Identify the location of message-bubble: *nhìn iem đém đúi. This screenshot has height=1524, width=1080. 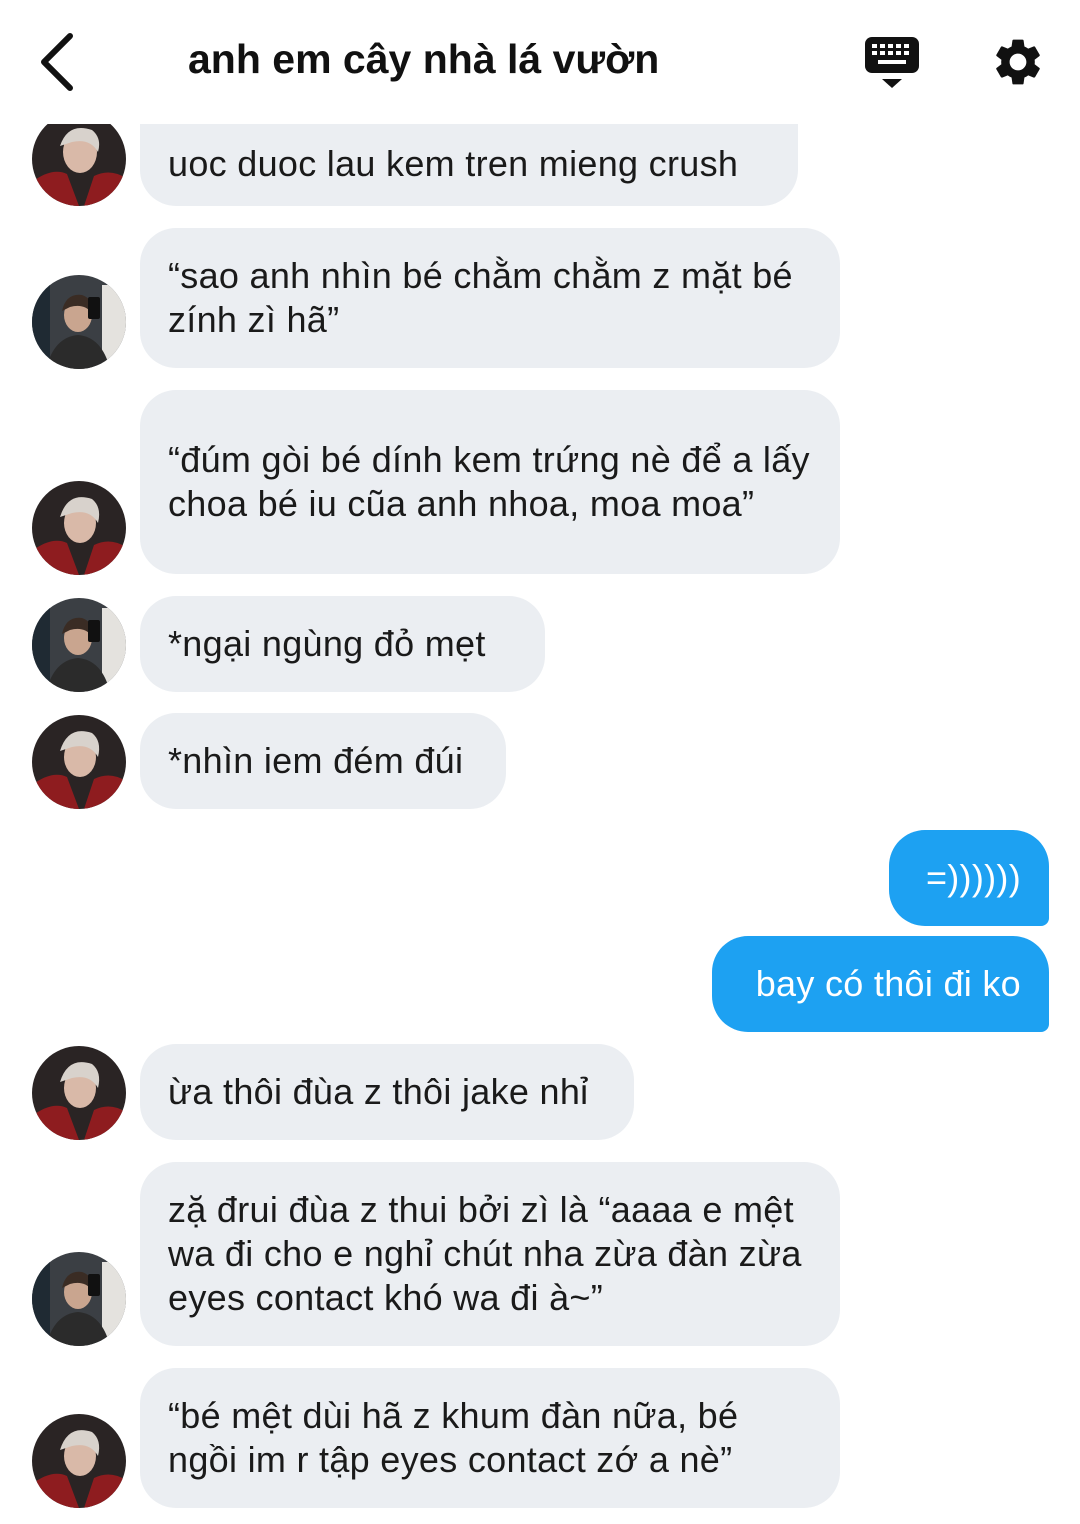
(323, 761).